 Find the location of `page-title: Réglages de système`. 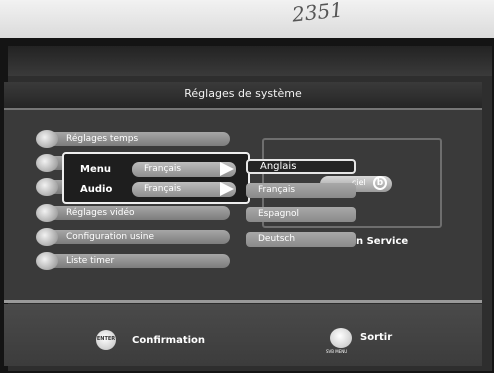

page-title: Réglages de système is located at coordinates (243, 93).